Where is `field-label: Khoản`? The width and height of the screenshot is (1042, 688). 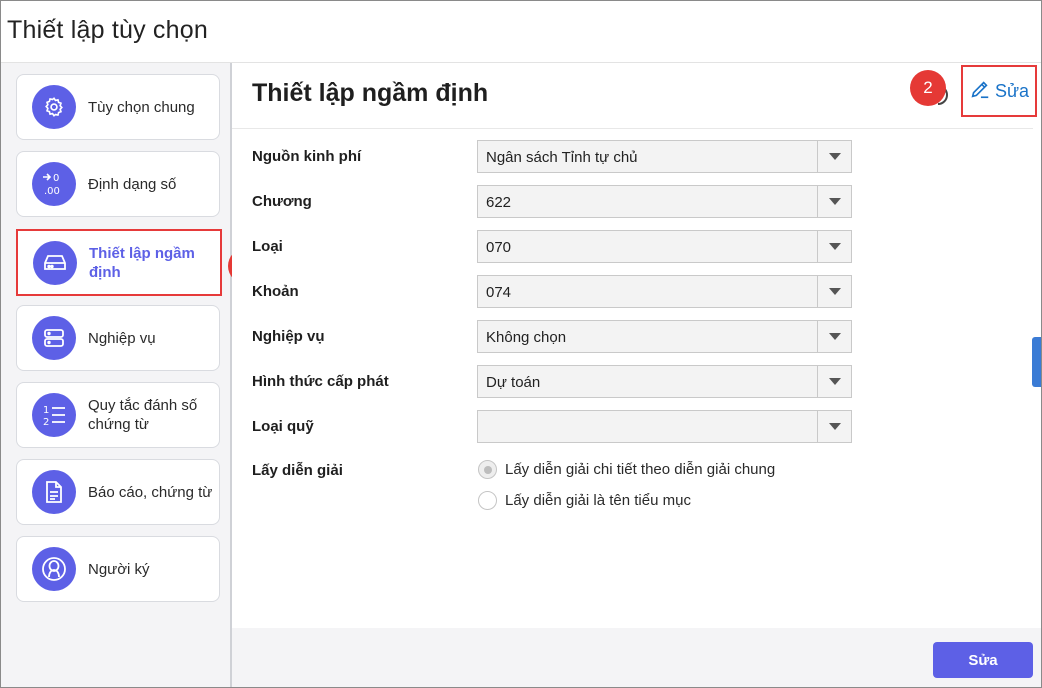
field-label: Khoản is located at coordinates (275, 291).